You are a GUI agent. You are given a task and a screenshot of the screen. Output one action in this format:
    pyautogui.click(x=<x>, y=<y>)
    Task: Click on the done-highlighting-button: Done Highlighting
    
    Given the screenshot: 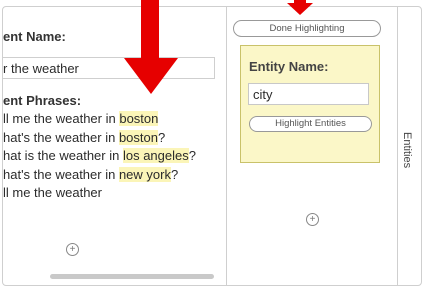 What is the action you would take?
    pyautogui.click(x=307, y=28)
    